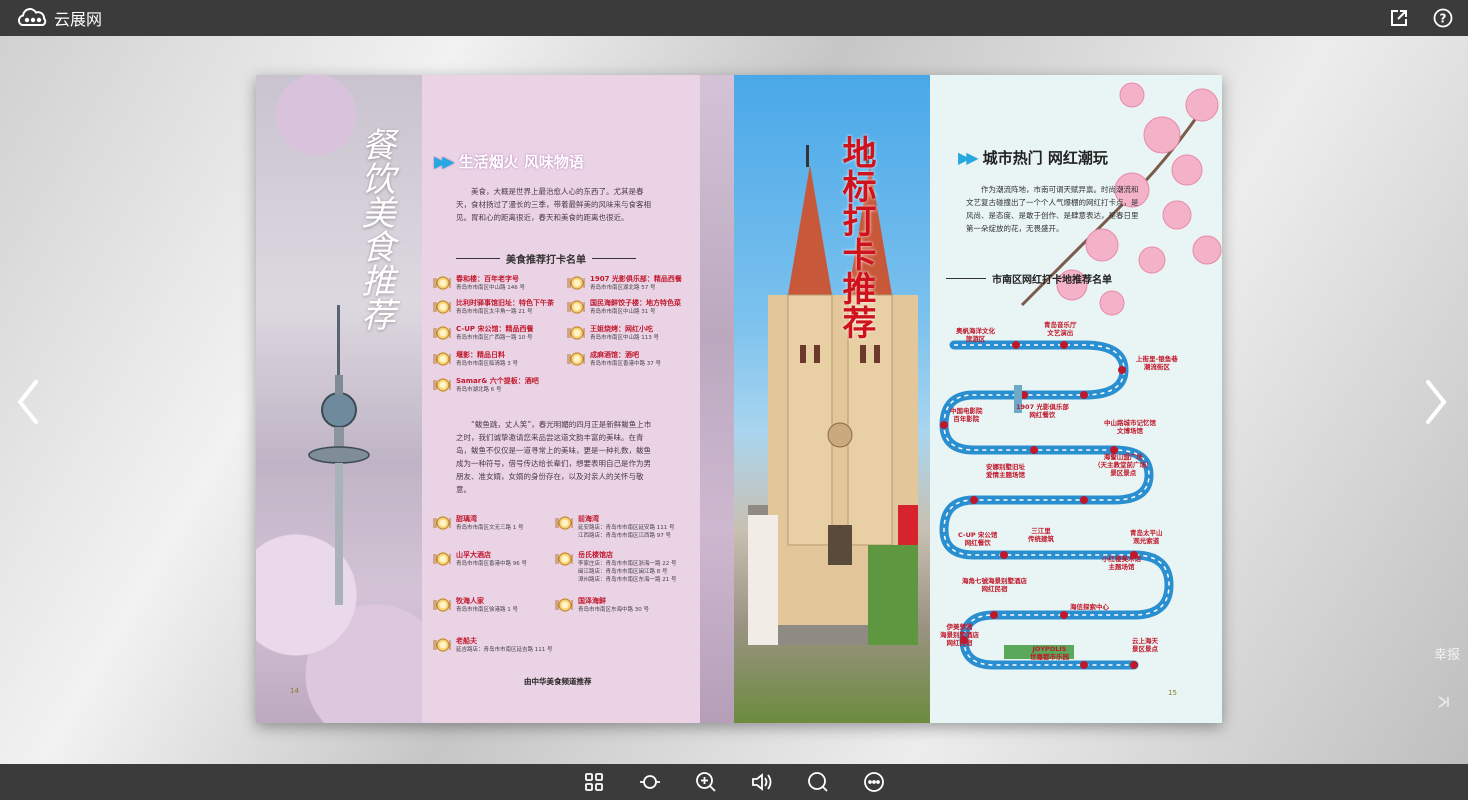 The height and width of the screenshot is (800, 1468). Describe the element at coordinates (478, 523) in the screenshot. I see `restaurant-item: 甜璃湾 青岛市市南区文无三路 1 号` at that location.